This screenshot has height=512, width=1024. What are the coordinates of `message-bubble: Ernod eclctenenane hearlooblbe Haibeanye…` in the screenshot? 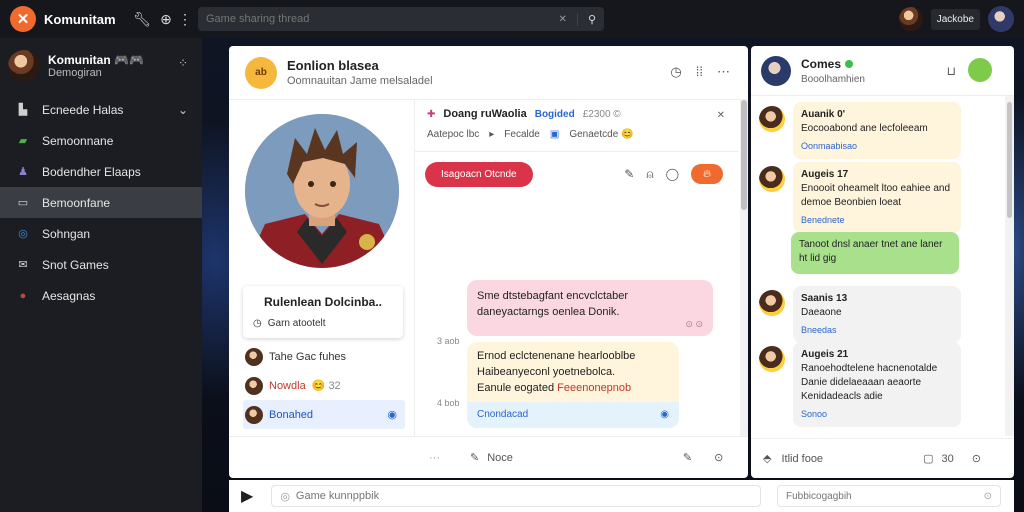 It's located at (573, 385).